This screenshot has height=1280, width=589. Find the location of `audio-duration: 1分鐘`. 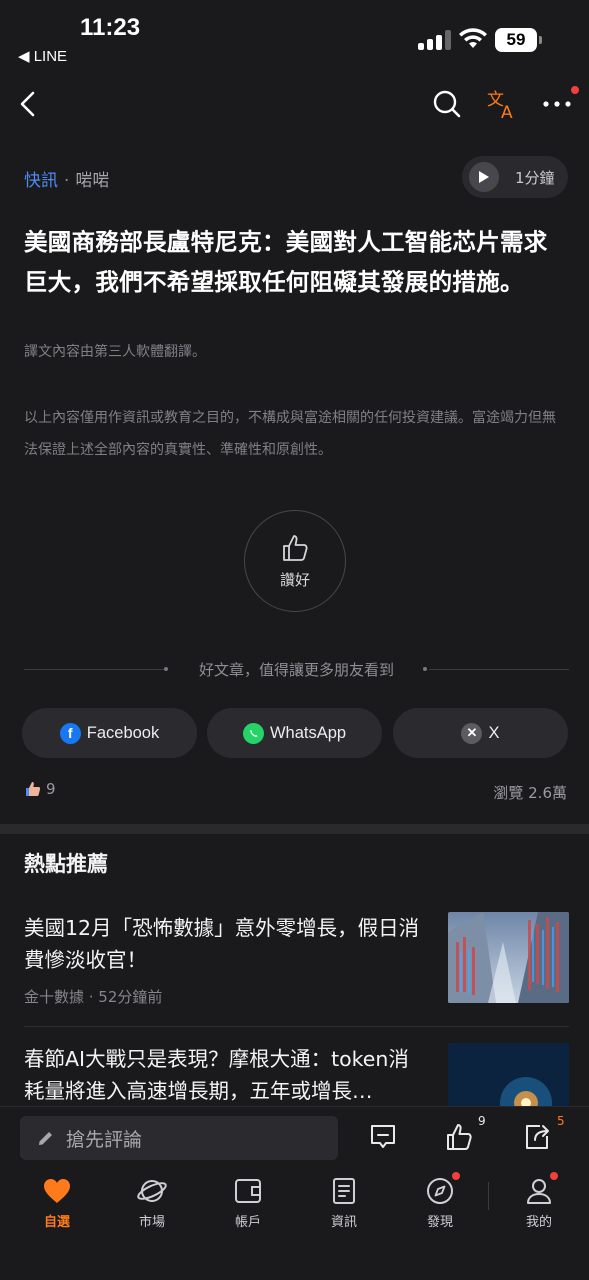

audio-duration: 1分鐘 is located at coordinates (535, 177).